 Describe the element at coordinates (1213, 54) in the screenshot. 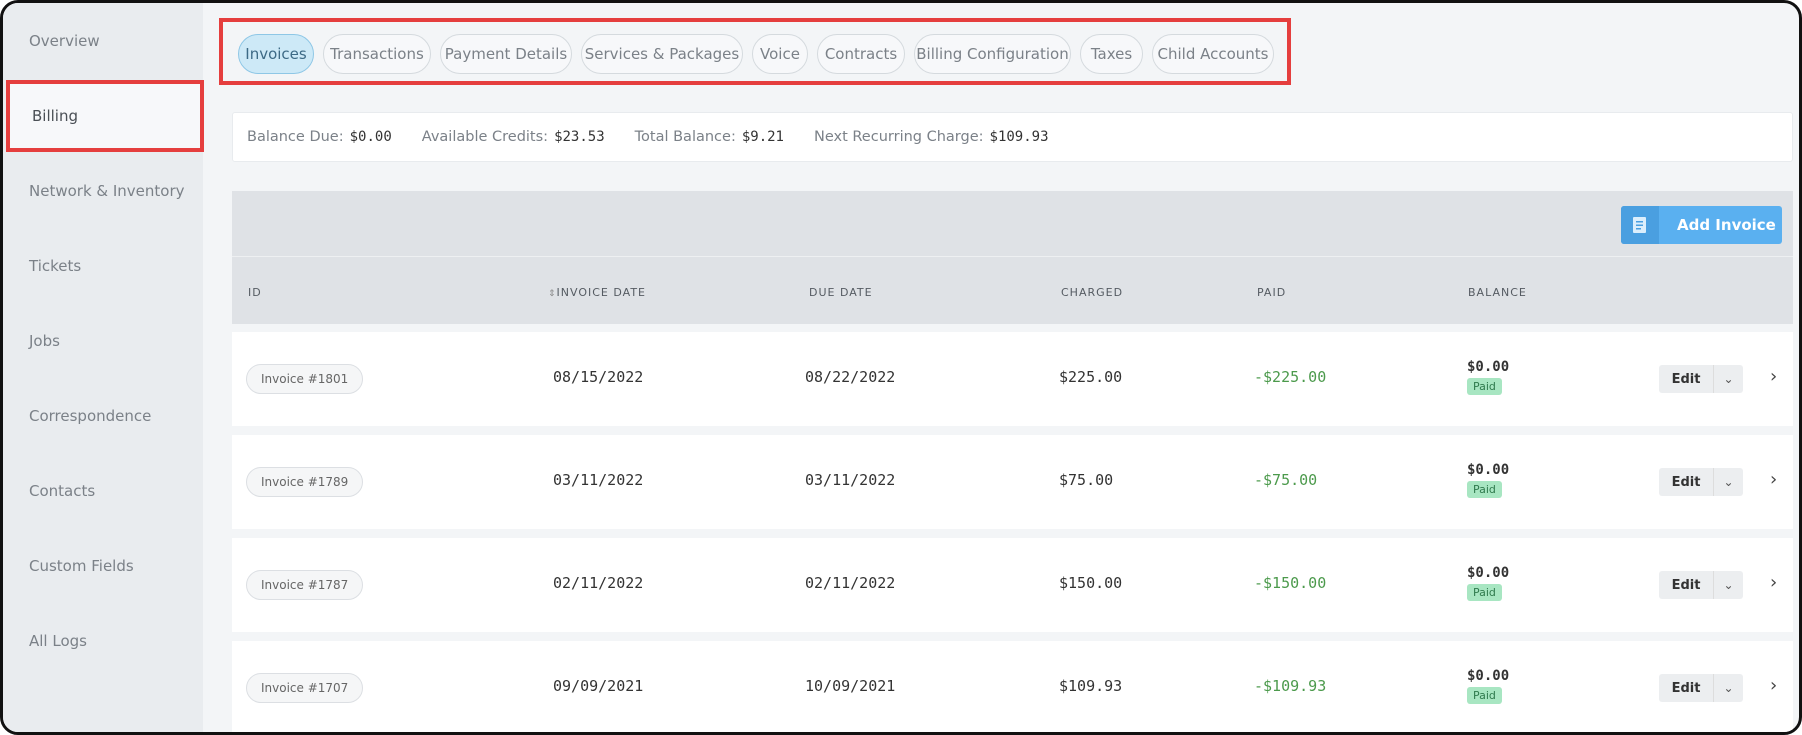

I see `tab-child-accounts: Child Accounts` at that location.